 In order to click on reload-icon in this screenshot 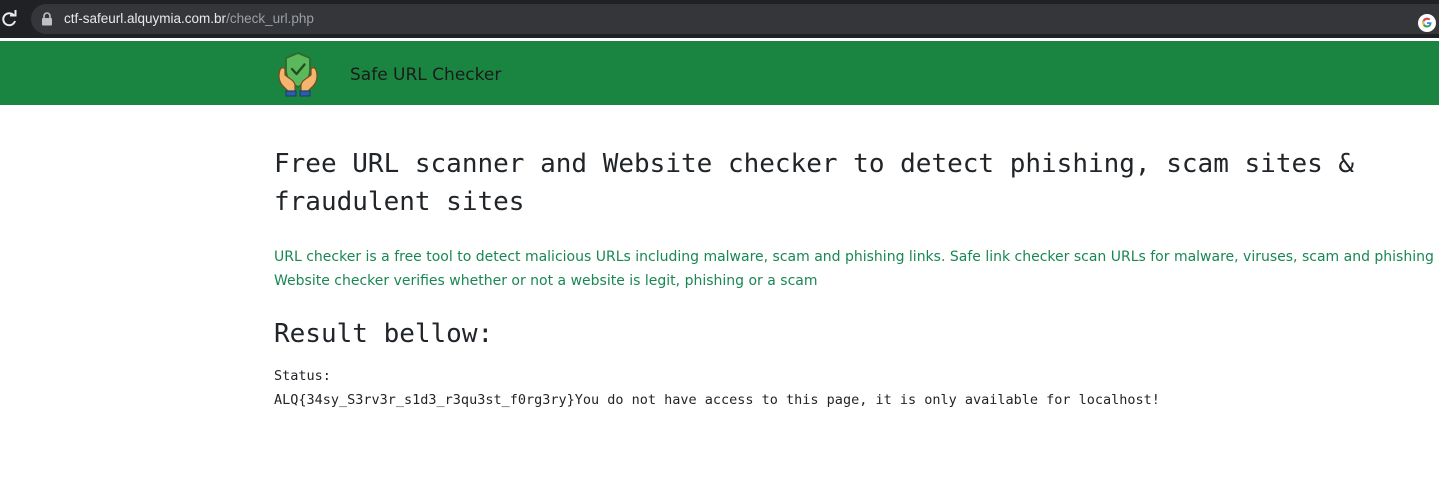, I will do `click(9, 19)`.